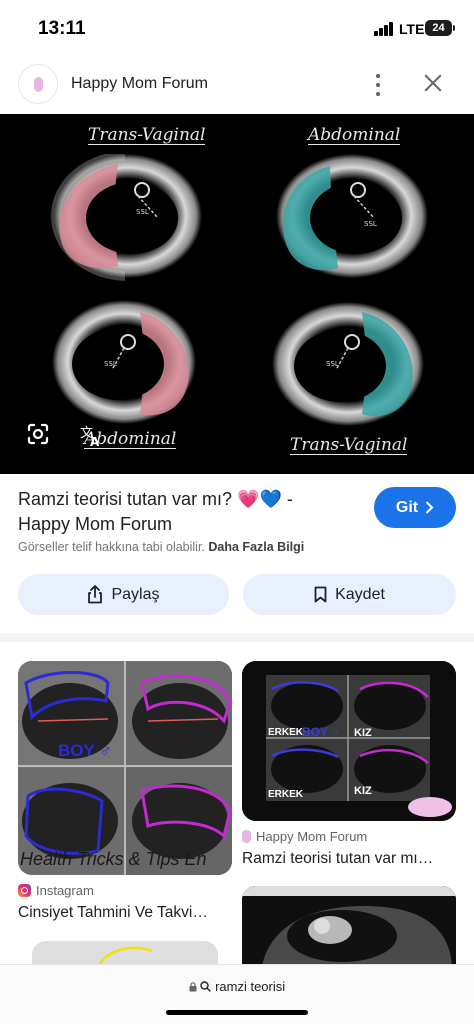 Image resolution: width=474 pixels, height=1024 pixels. I want to click on share-button: Paylaş, so click(123, 594).